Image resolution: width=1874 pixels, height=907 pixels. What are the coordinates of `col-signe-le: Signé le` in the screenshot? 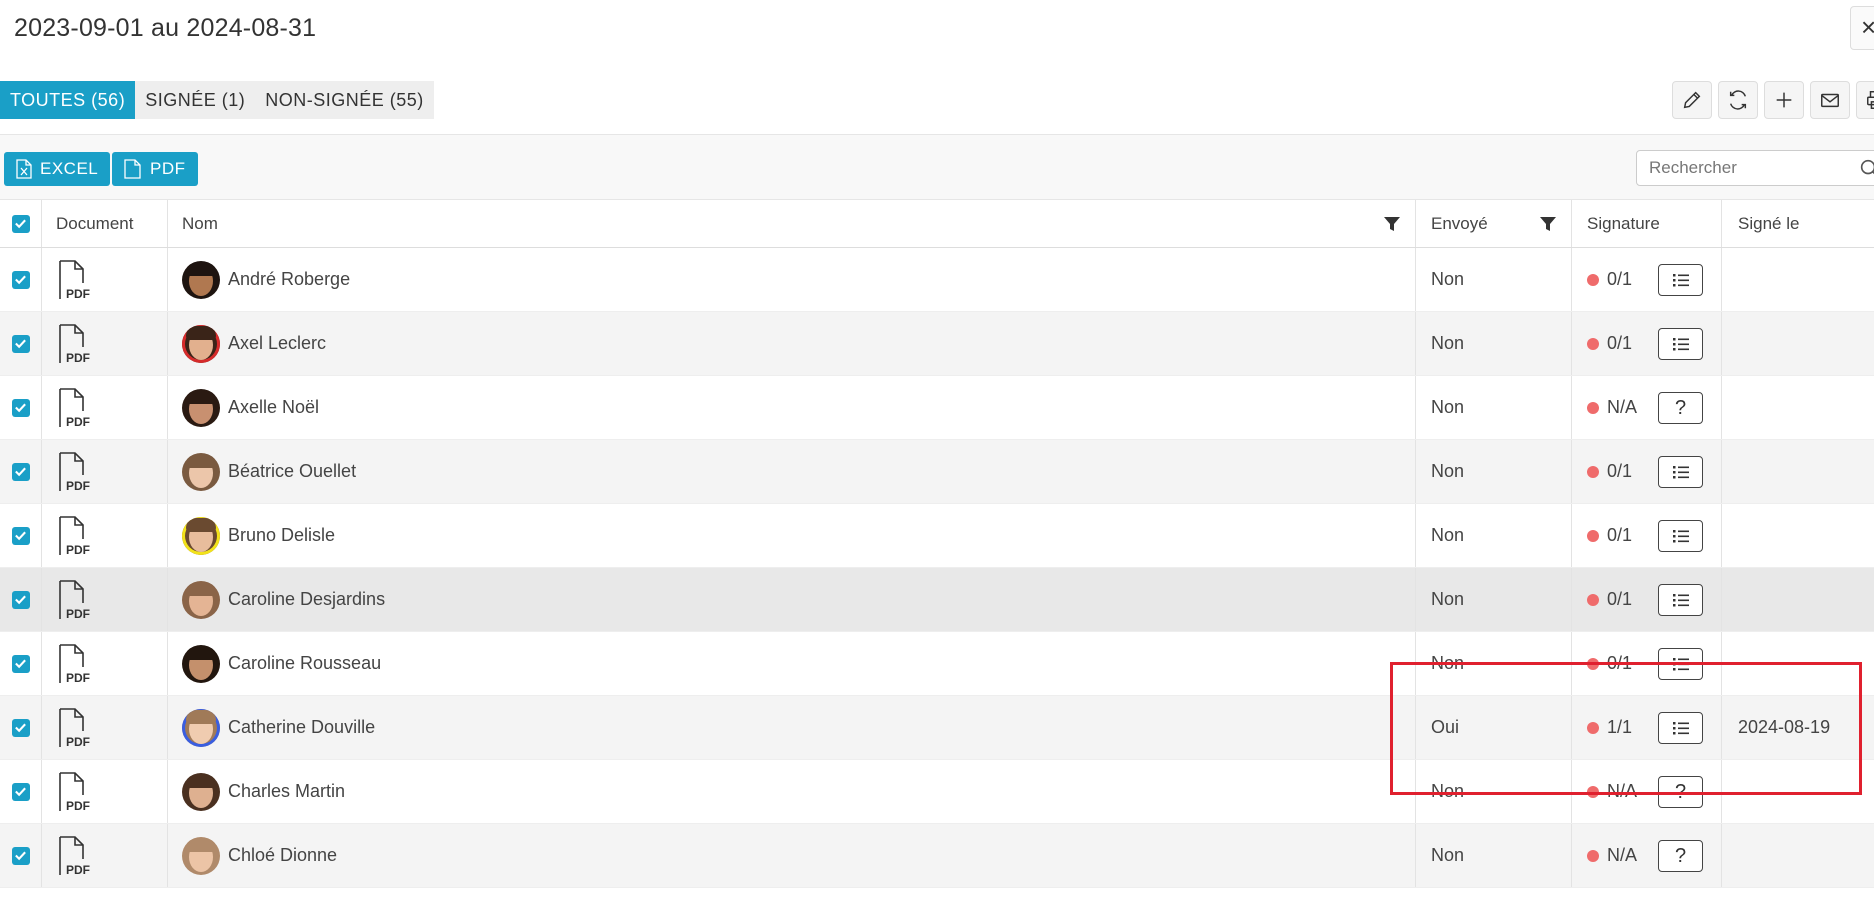 It's located at (1798, 223).